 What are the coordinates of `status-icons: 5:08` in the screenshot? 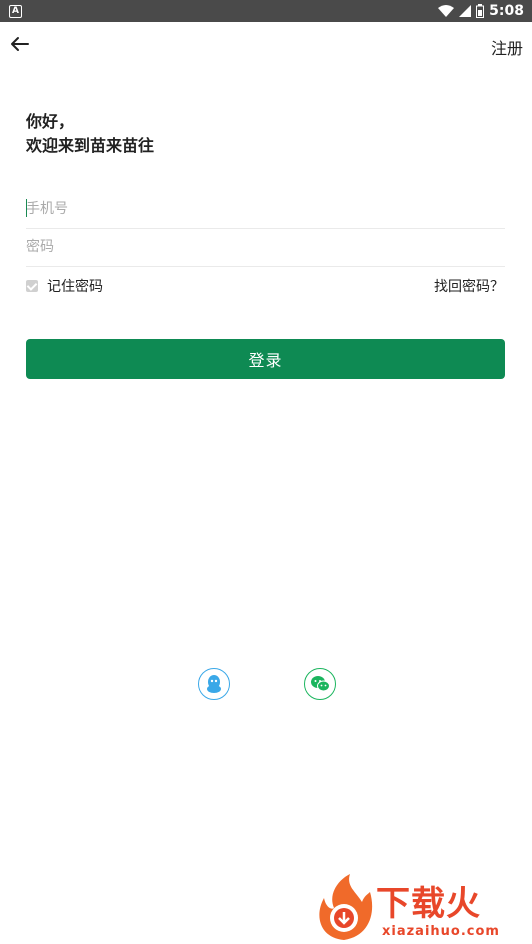 It's located at (481, 11).